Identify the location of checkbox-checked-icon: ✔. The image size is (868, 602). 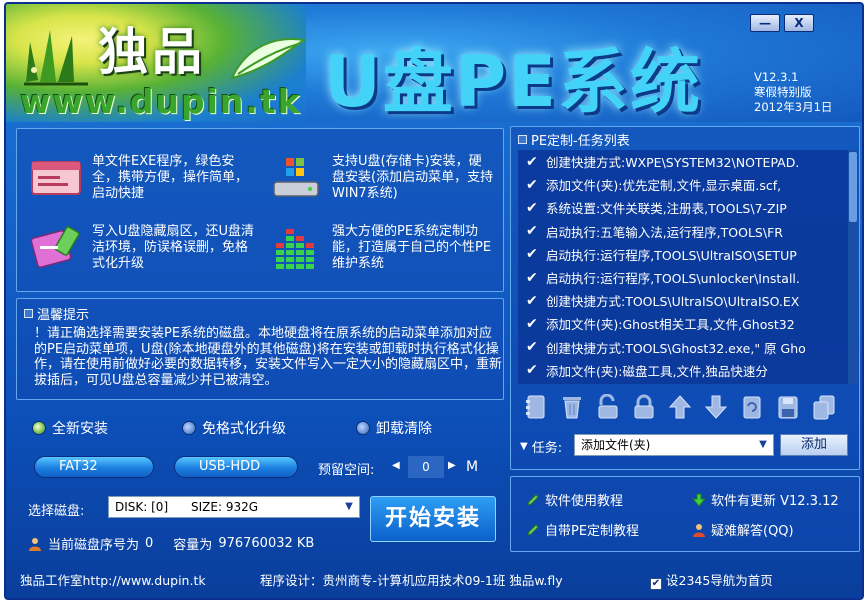
(656, 584).